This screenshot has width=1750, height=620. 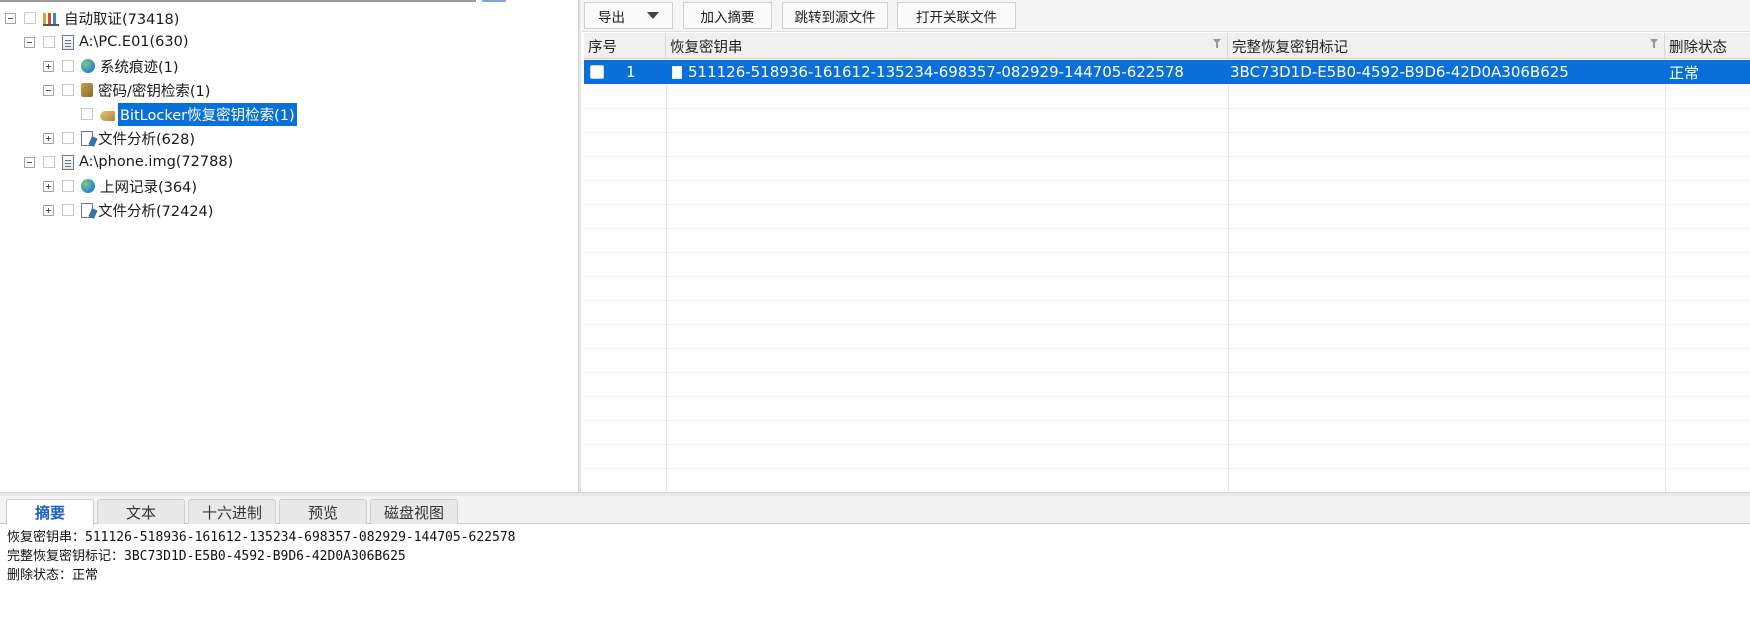 What do you see at coordinates (1166, 16) in the screenshot?
I see `results-toolbar: 导出 加入摘要 跳转到源文件 打开关联文件` at bounding box center [1166, 16].